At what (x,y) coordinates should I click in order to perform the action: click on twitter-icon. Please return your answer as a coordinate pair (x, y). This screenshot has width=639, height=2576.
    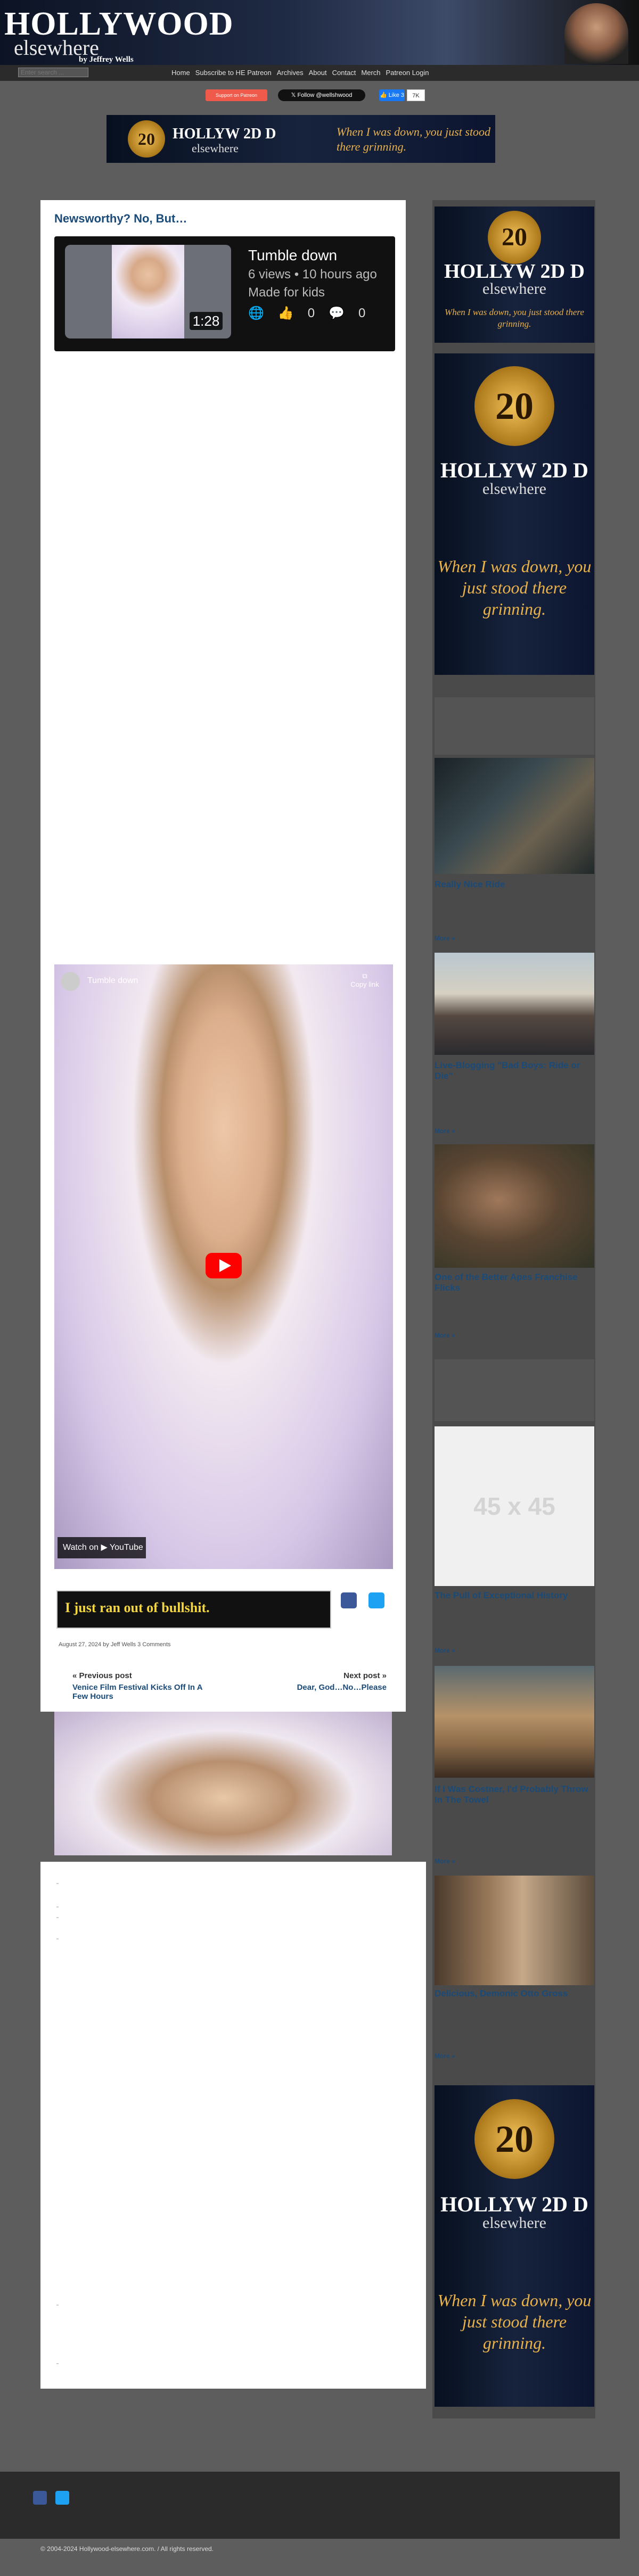
    Looking at the image, I should click on (62, 2498).